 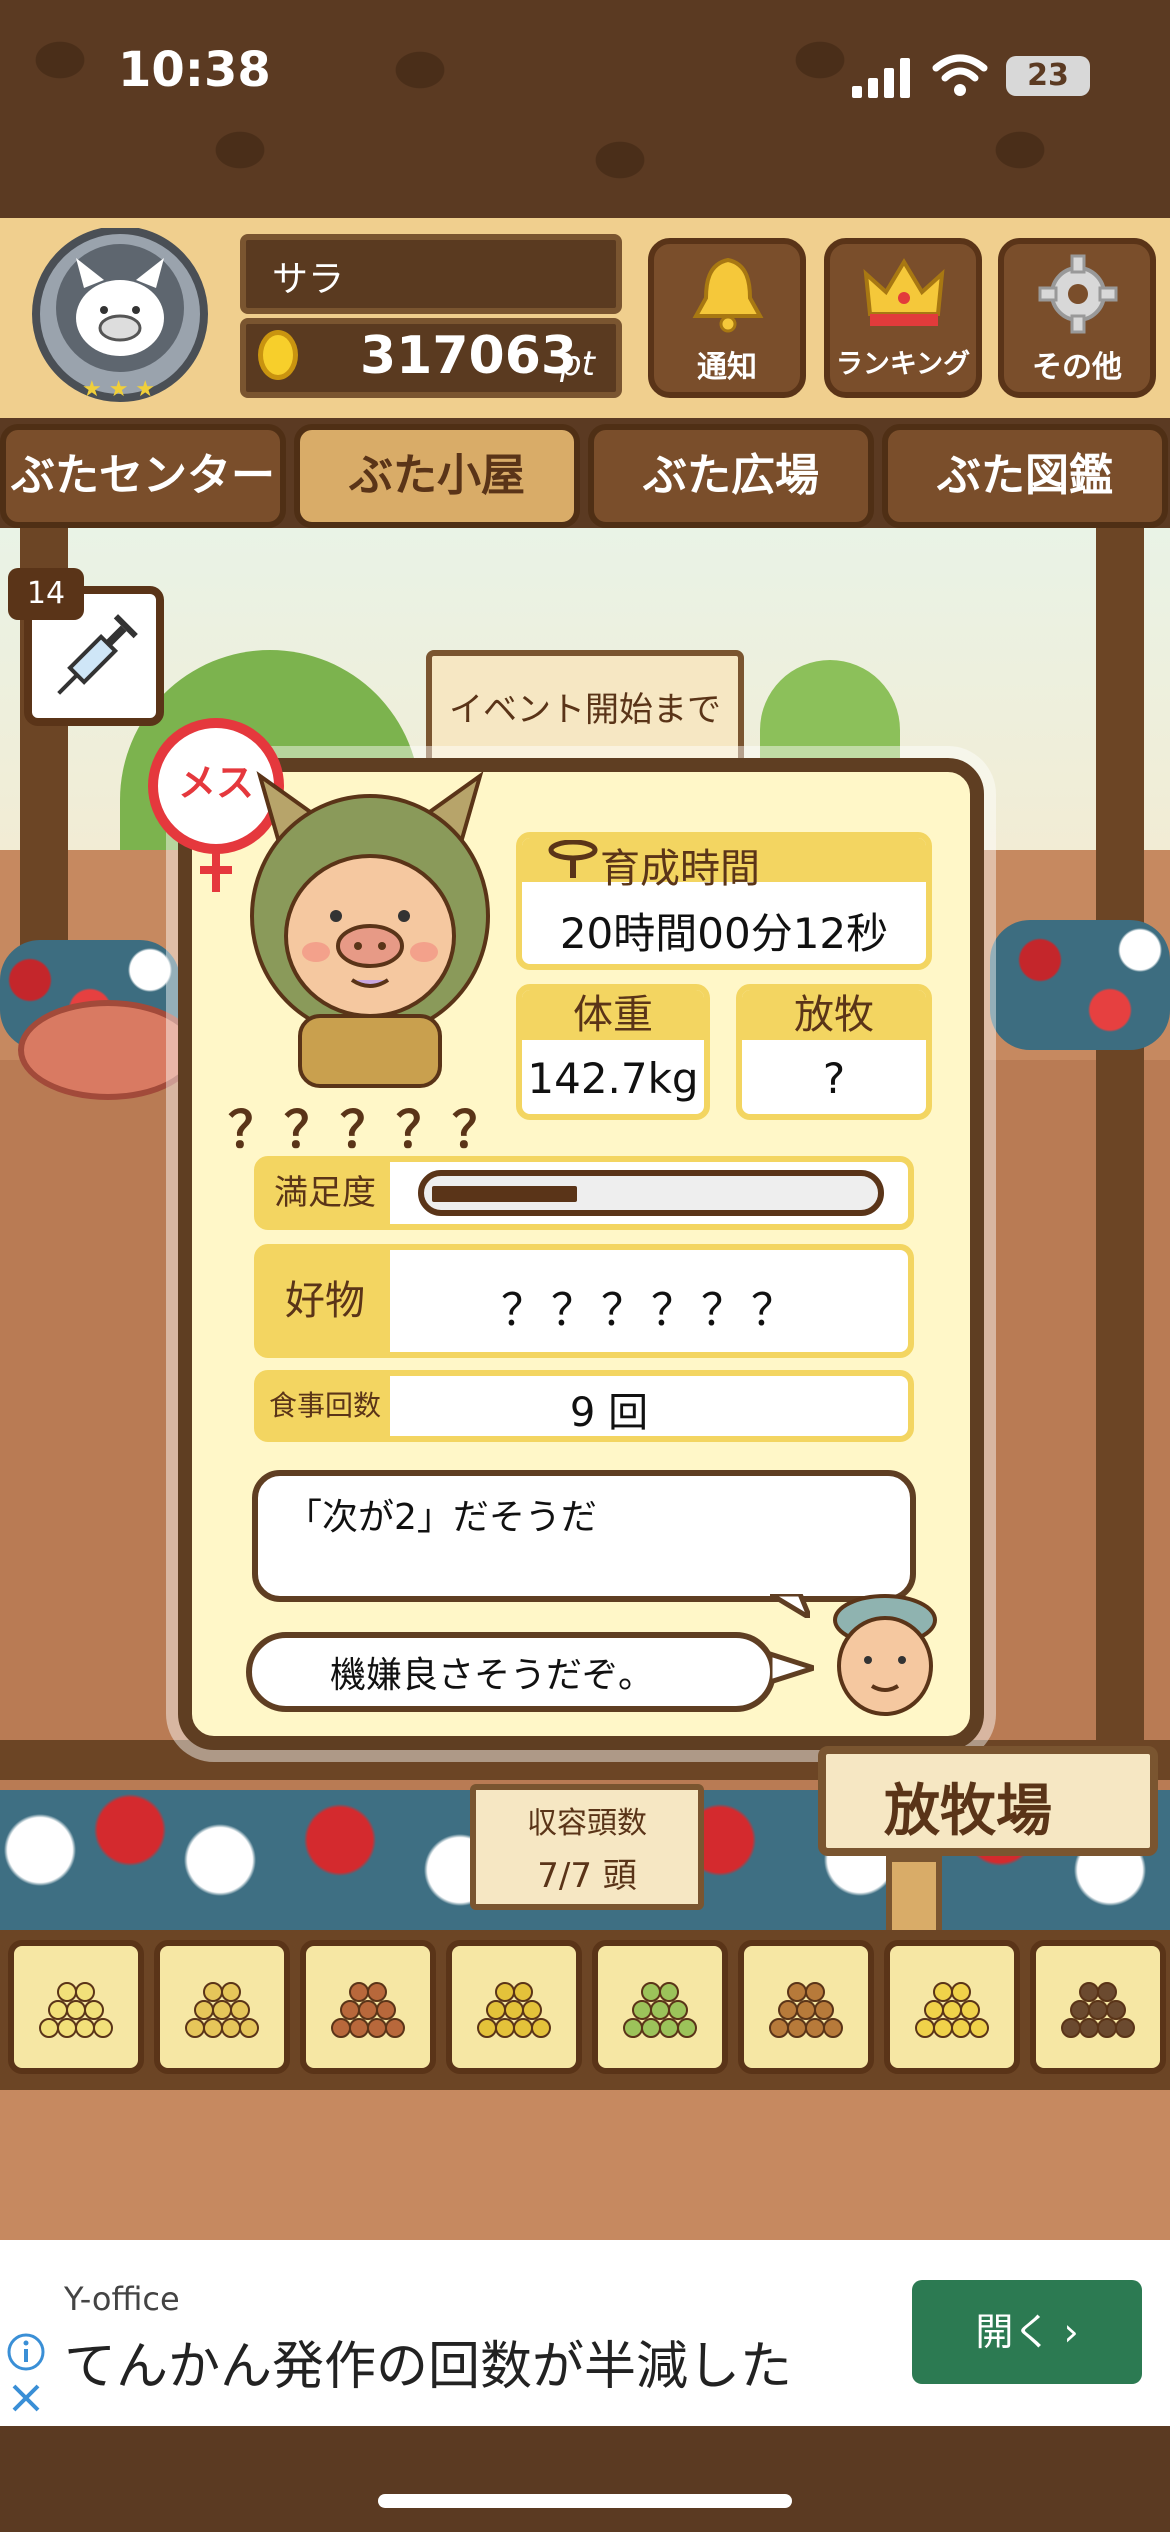 I want to click on battery-icon: 23, so click(x=1048, y=76).